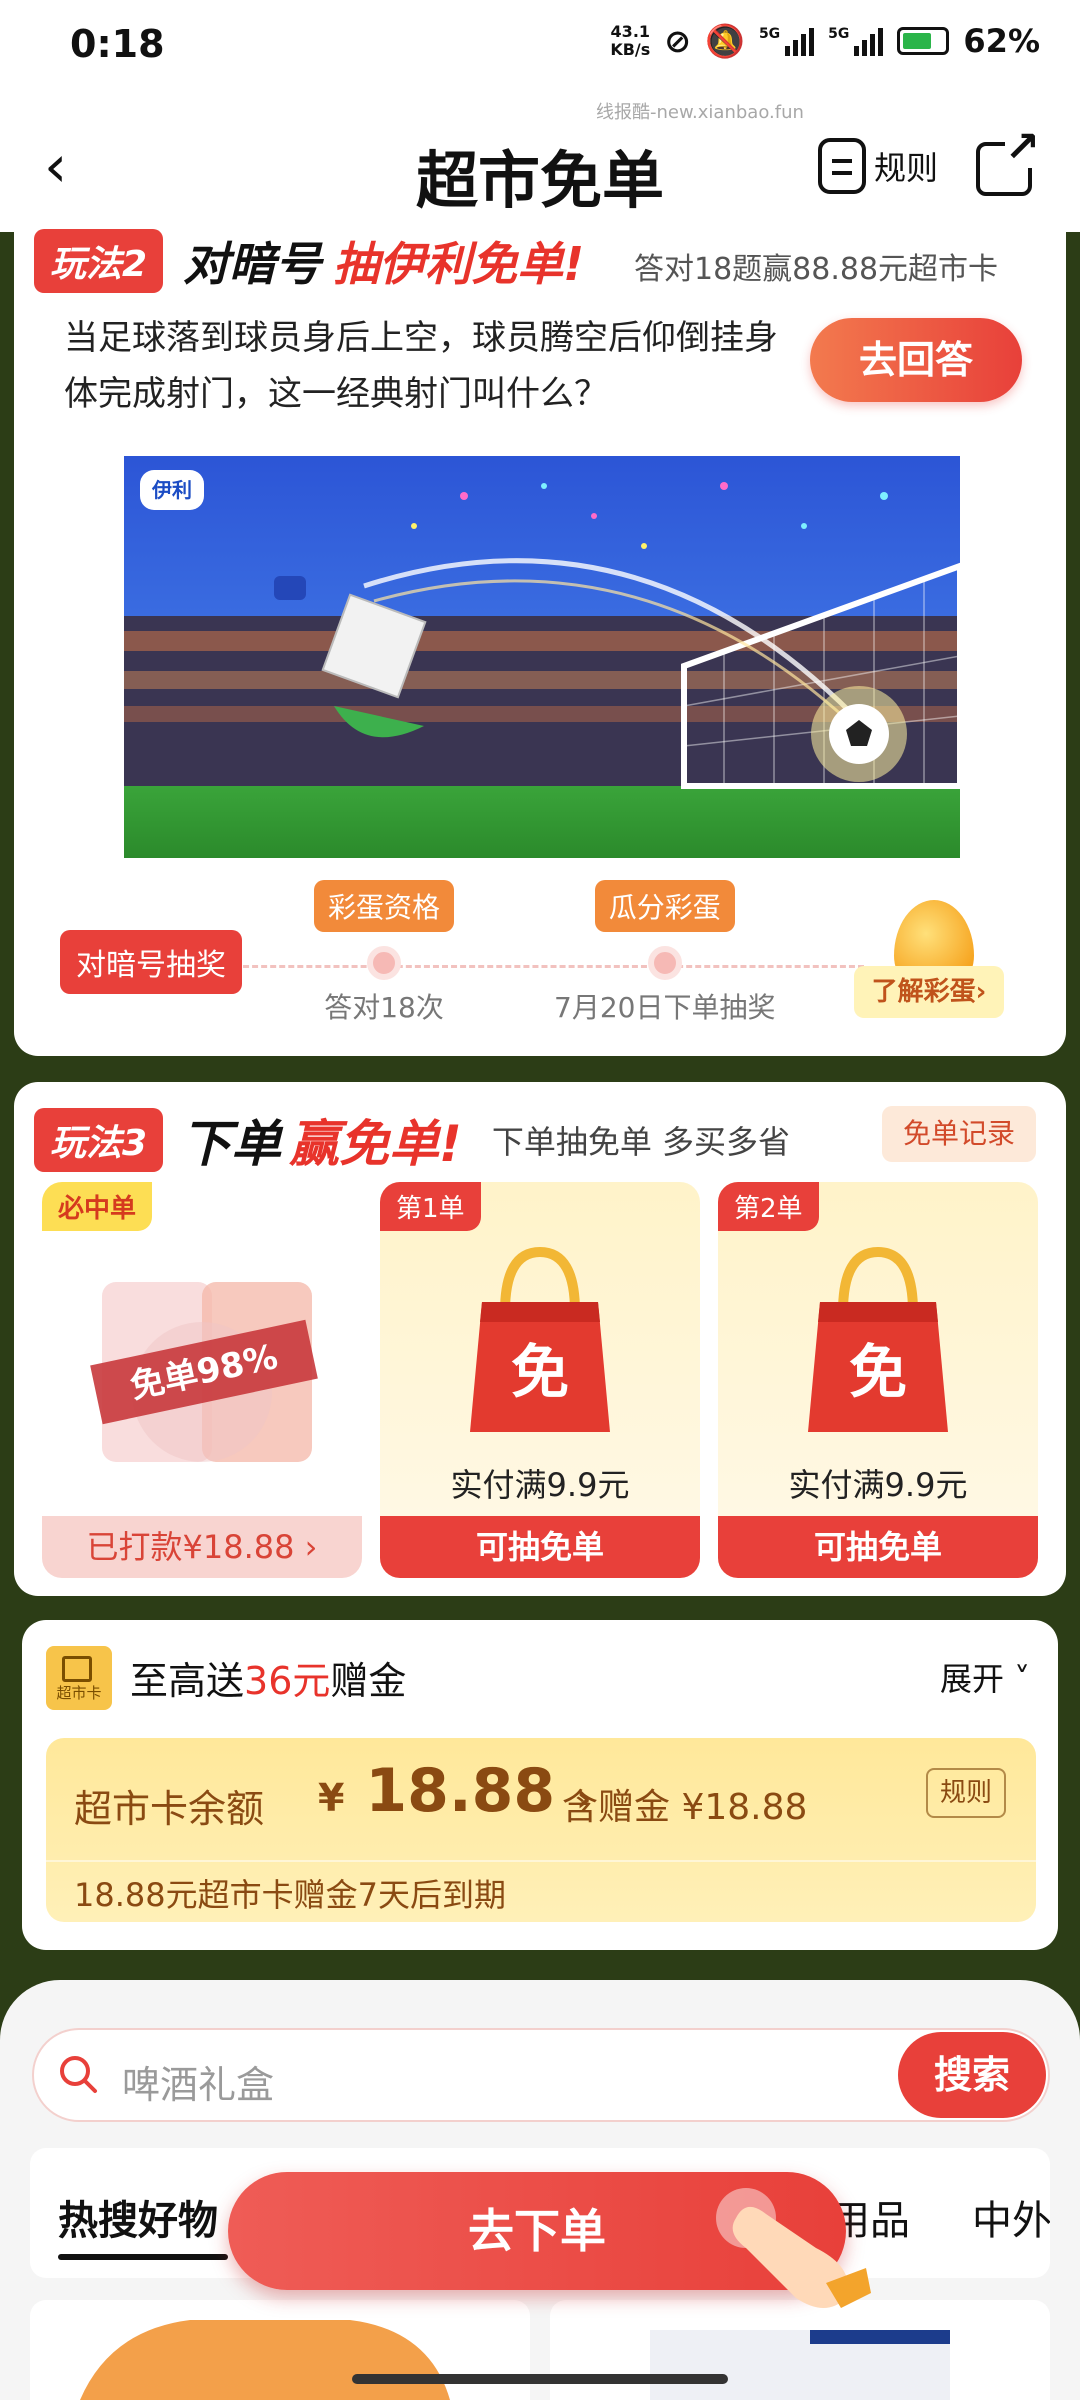 Image resolution: width=1080 pixels, height=2400 pixels. I want to click on play2-title-b: 抽伊利免单!, so click(459, 264).